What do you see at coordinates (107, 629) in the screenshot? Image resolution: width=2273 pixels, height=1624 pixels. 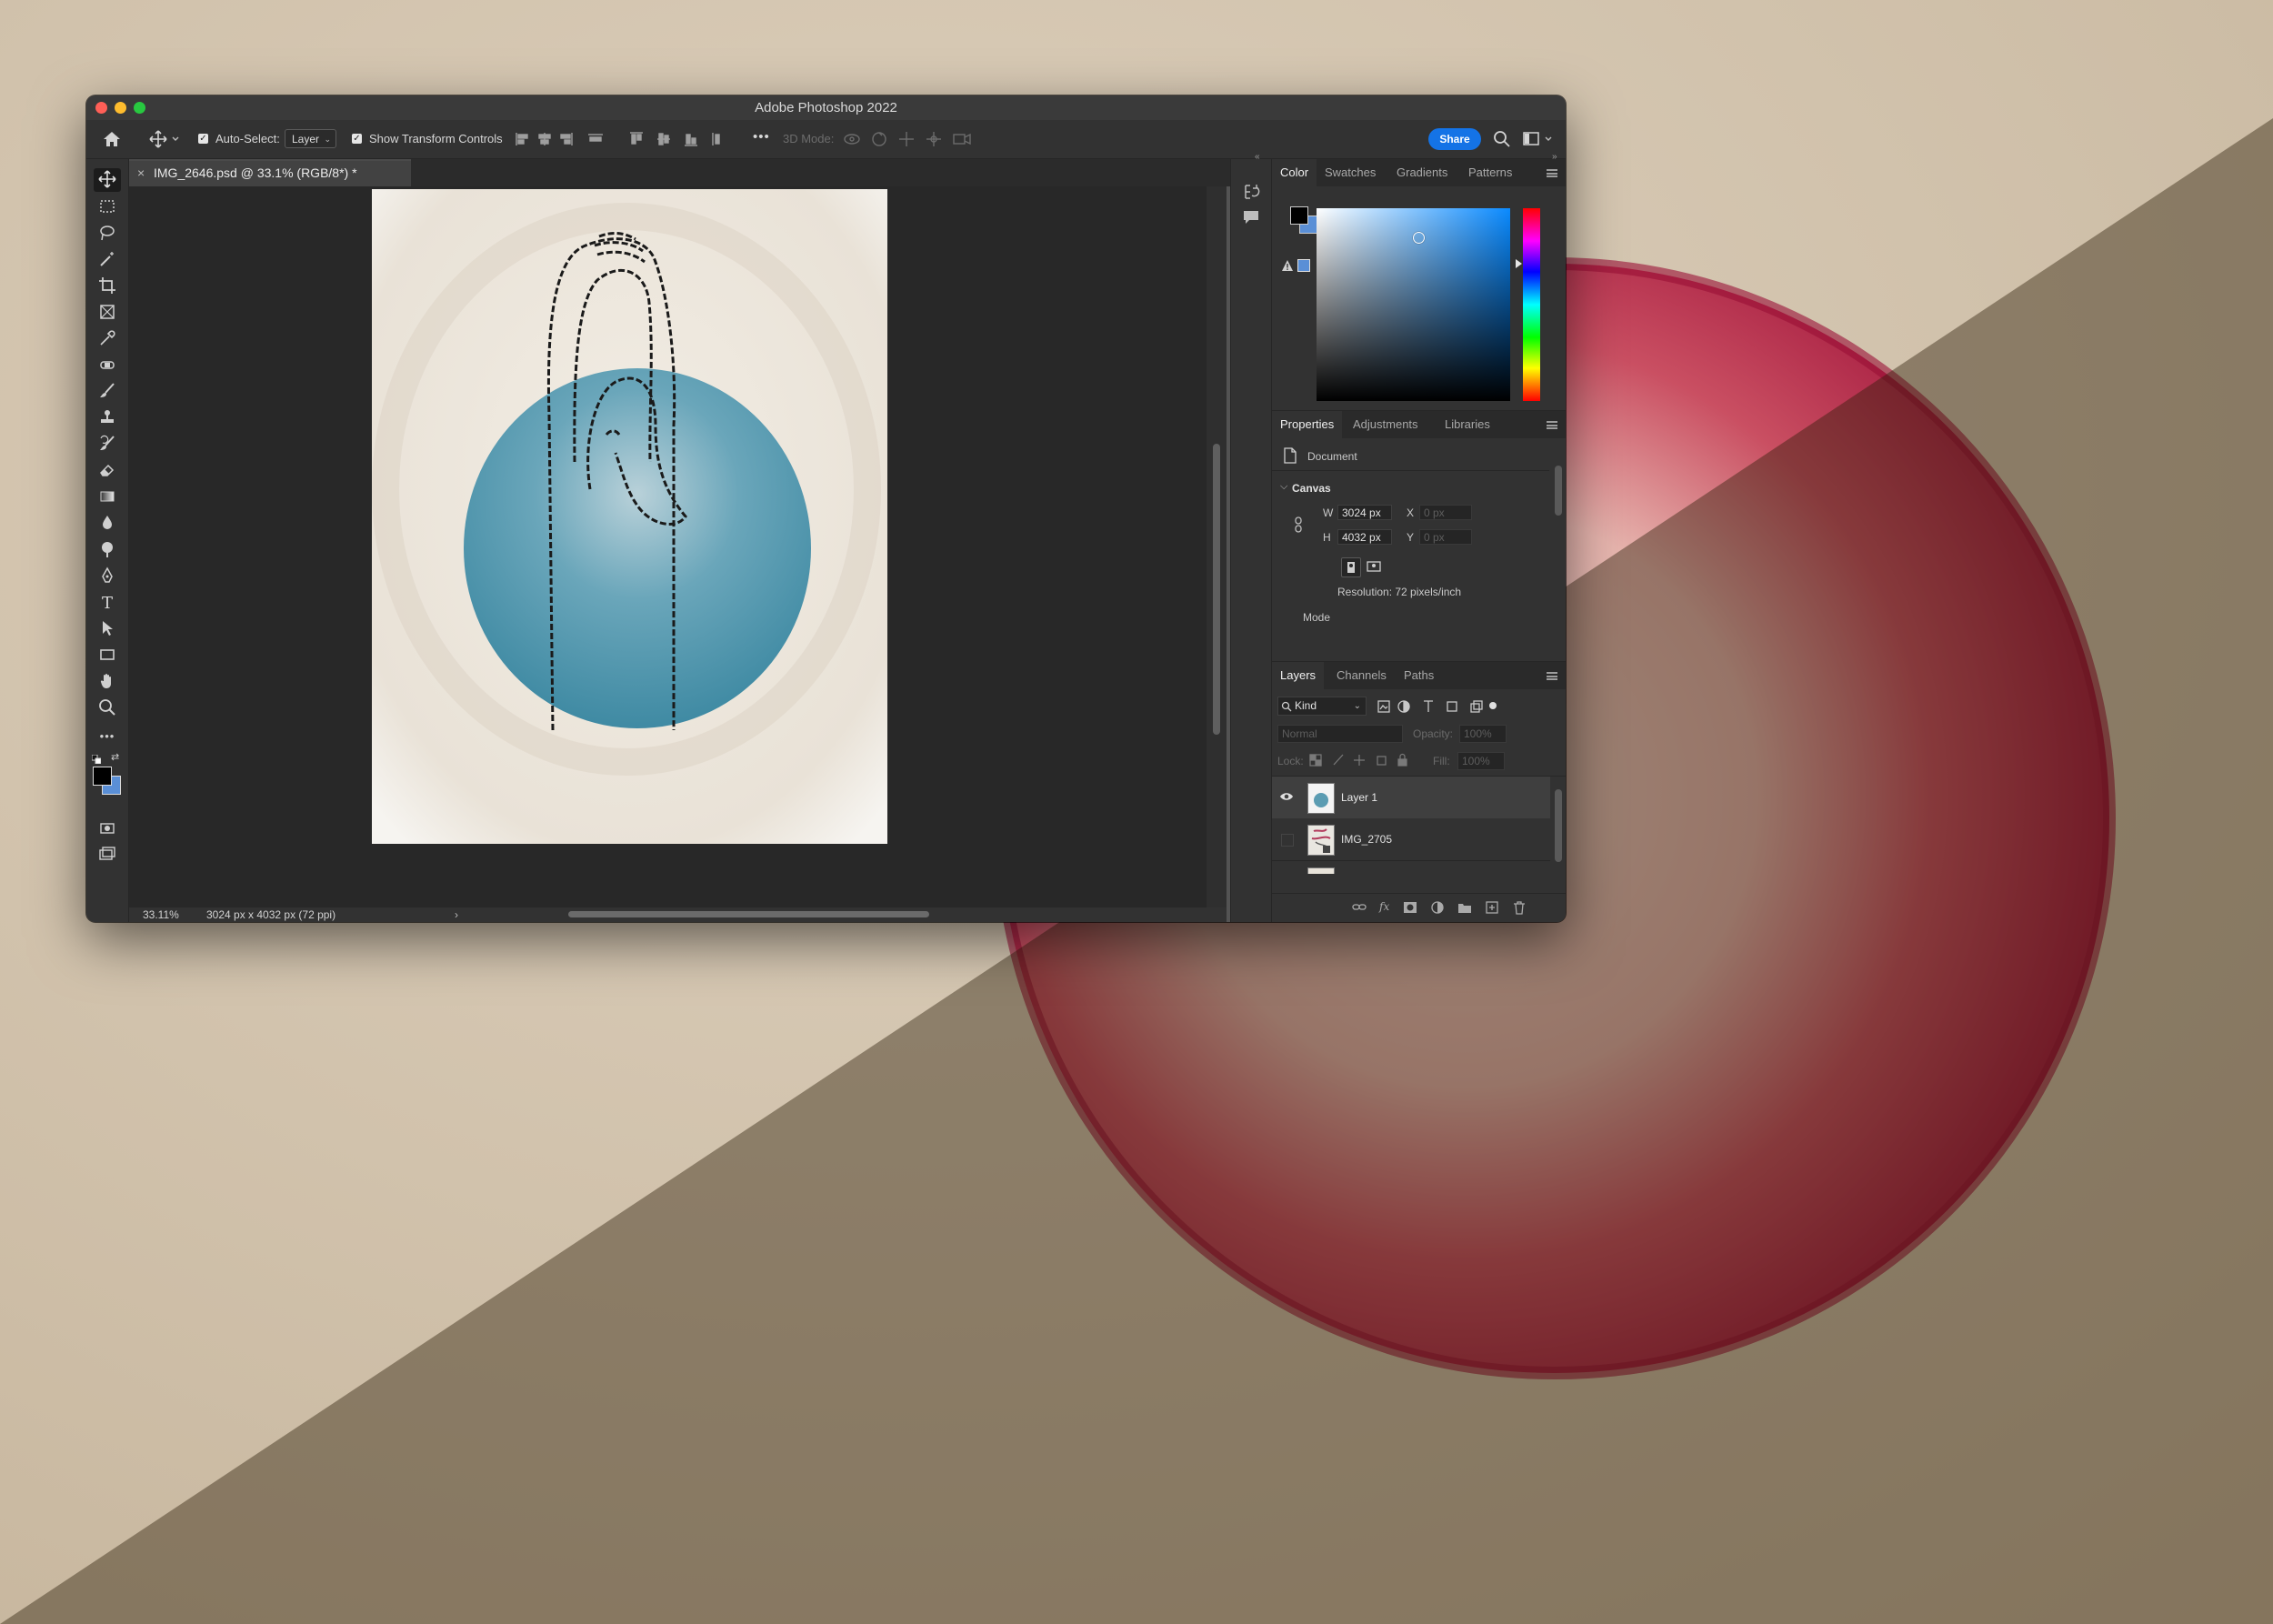 I see `path-selection-tool` at bounding box center [107, 629].